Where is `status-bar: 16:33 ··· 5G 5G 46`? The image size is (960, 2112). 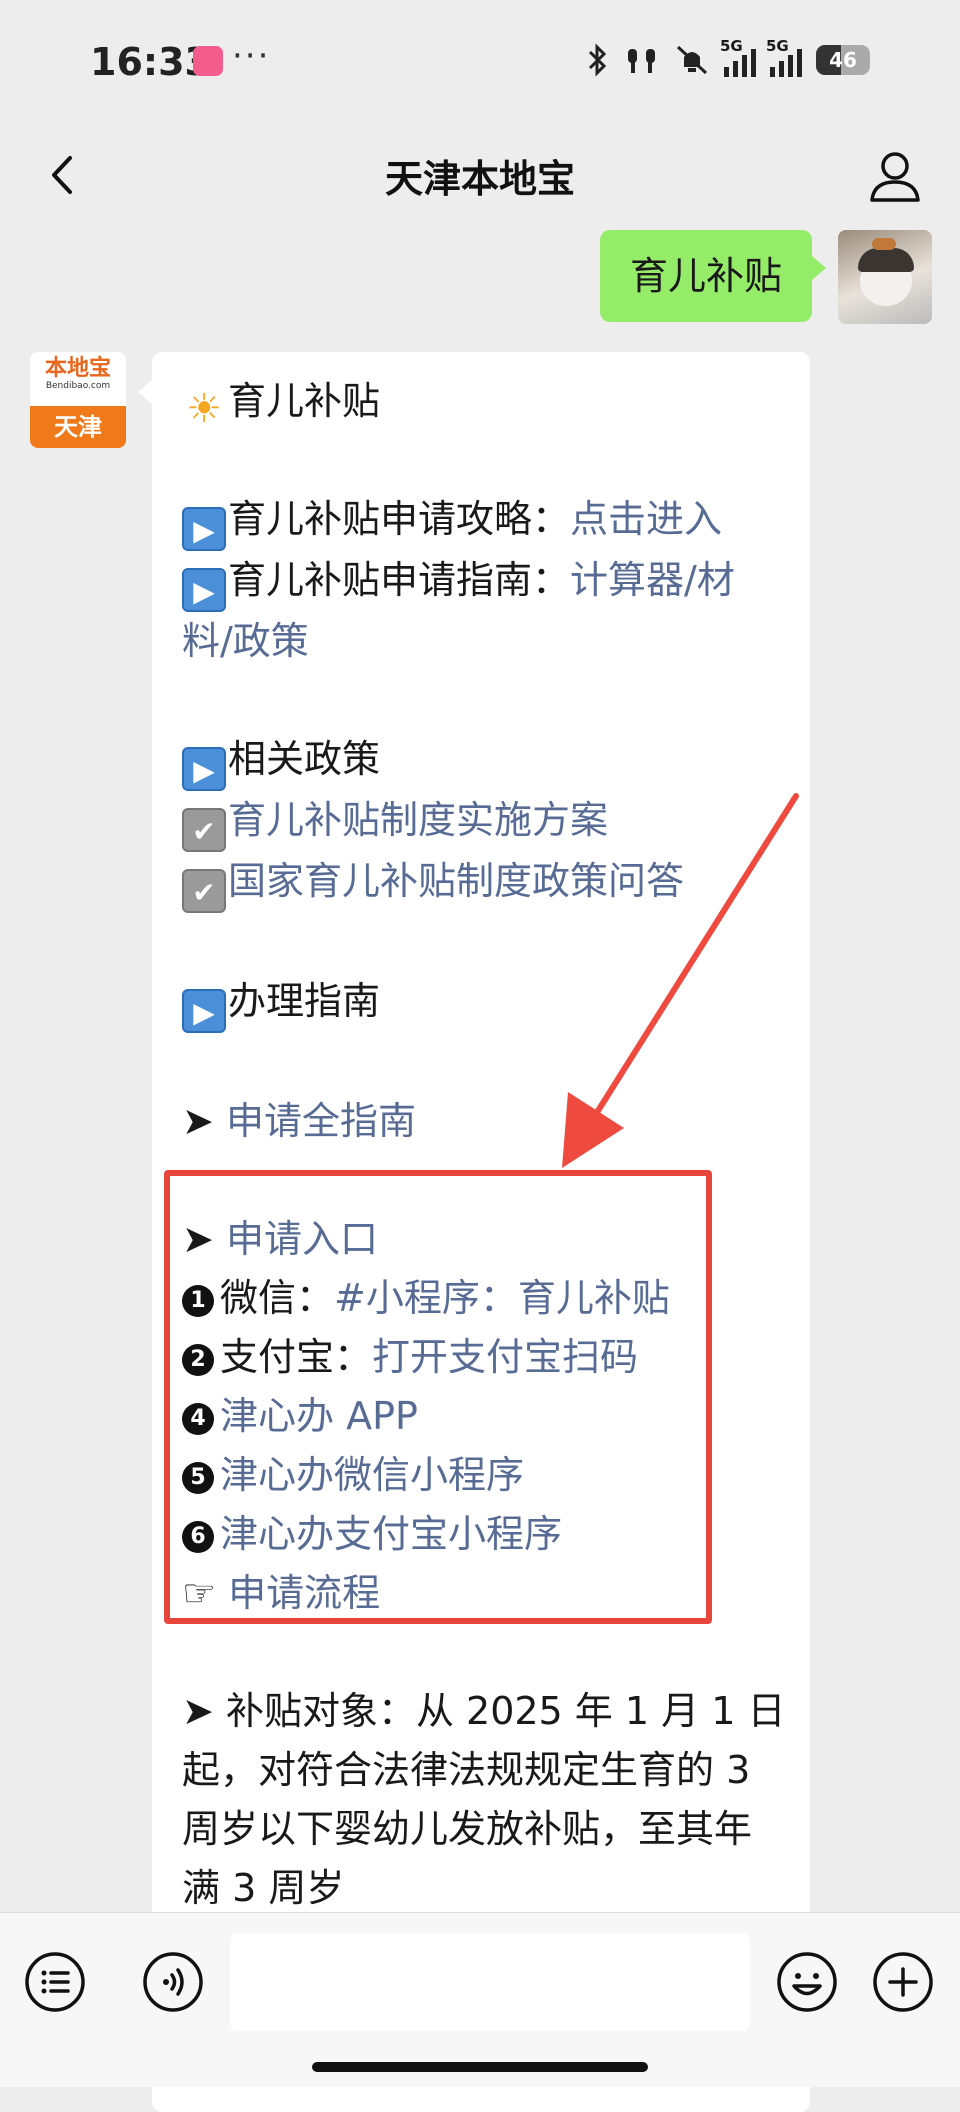
status-bar: 16:33 ··· 5G 5G 46 is located at coordinates (480, 60).